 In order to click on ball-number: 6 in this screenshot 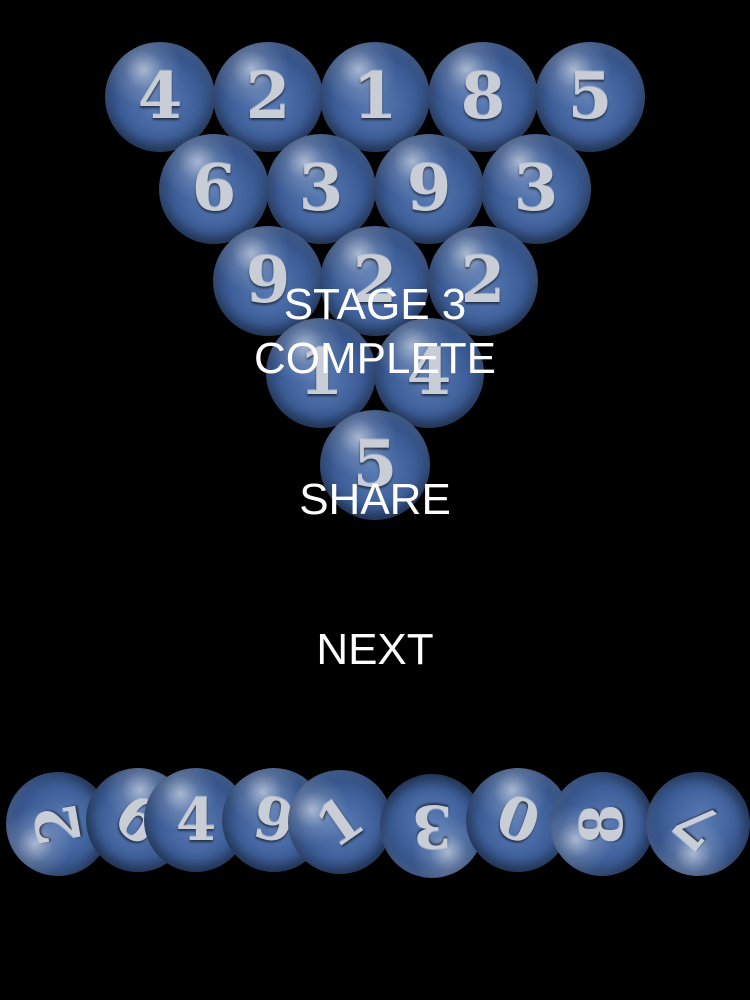, I will do `click(214, 188)`.